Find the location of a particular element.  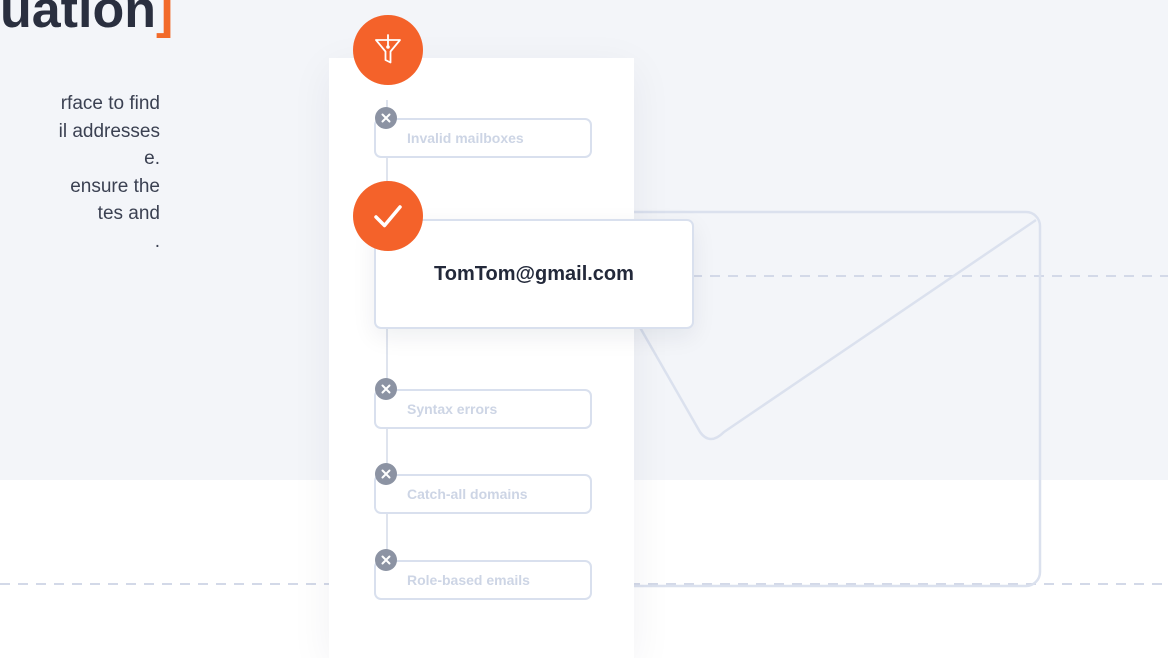

description-line: il addresses is located at coordinates (109, 131).